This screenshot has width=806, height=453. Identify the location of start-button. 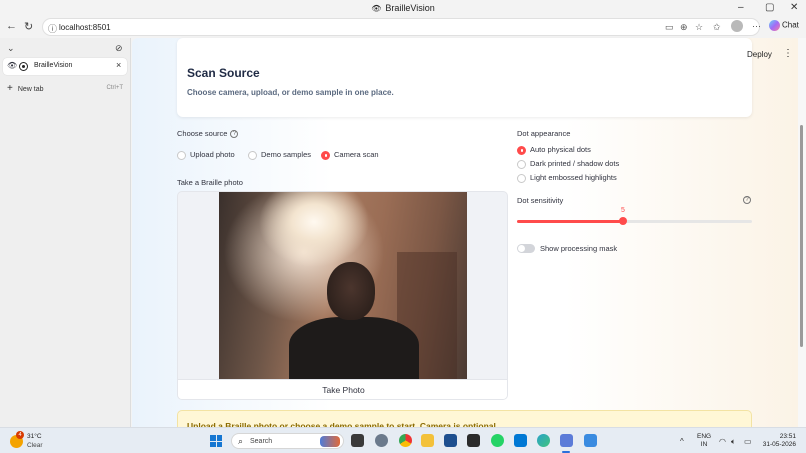
(216, 441).